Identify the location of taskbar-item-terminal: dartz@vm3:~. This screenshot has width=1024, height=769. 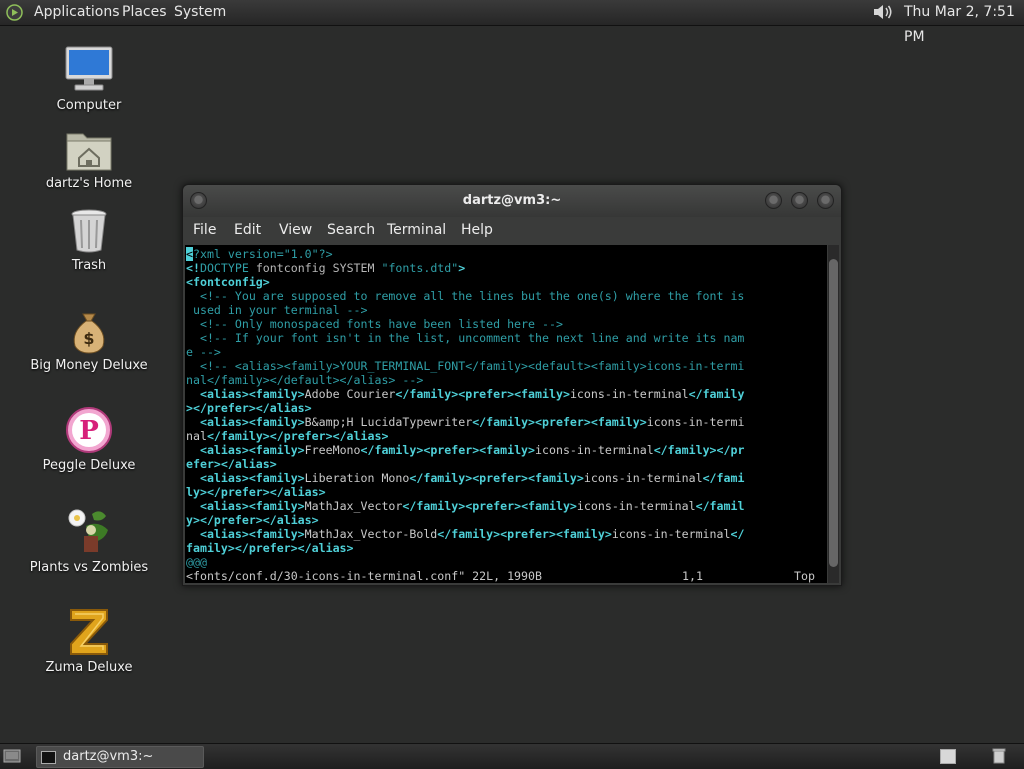
(120, 757).